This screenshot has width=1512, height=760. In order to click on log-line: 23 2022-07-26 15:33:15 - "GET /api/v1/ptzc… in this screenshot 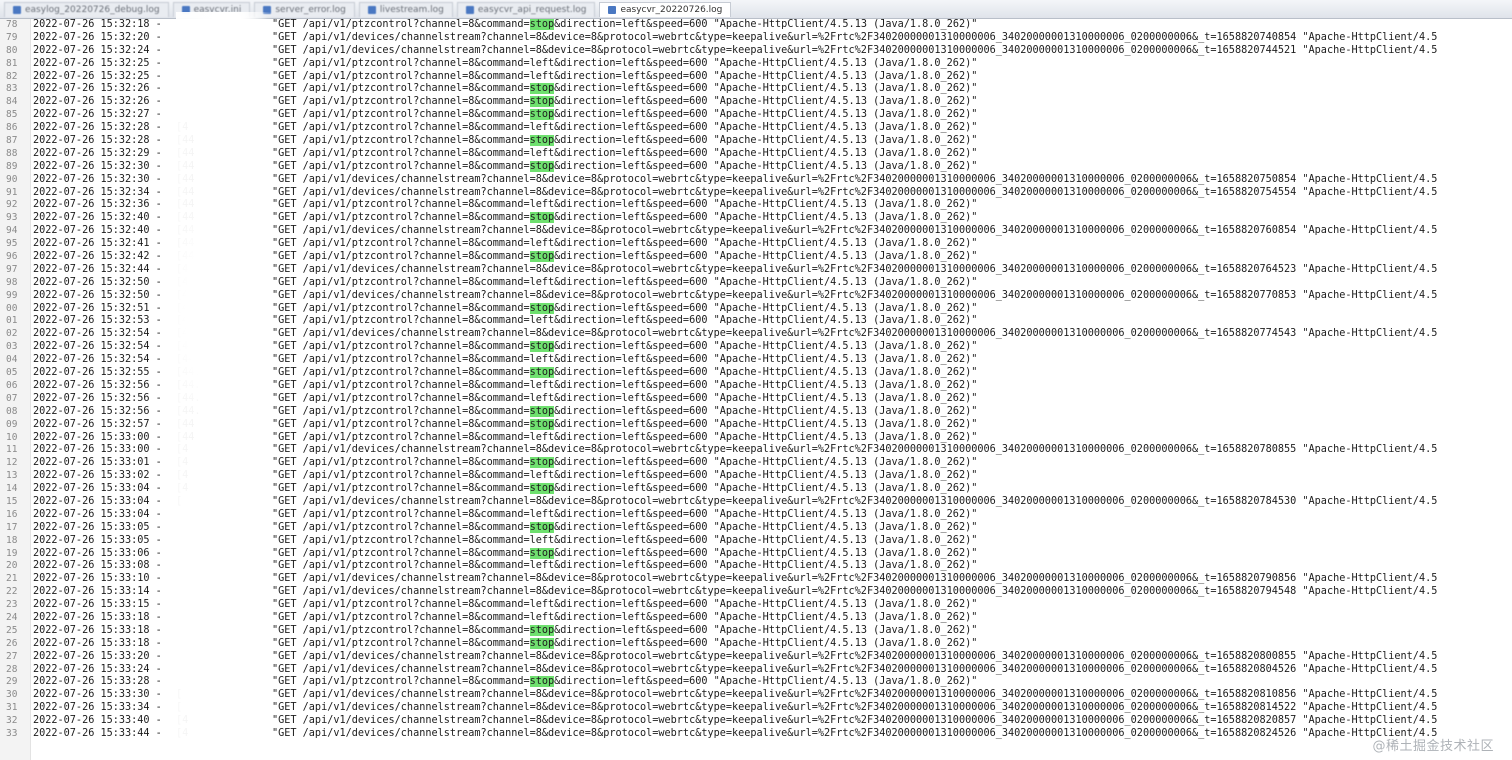, I will do `click(756, 605)`.